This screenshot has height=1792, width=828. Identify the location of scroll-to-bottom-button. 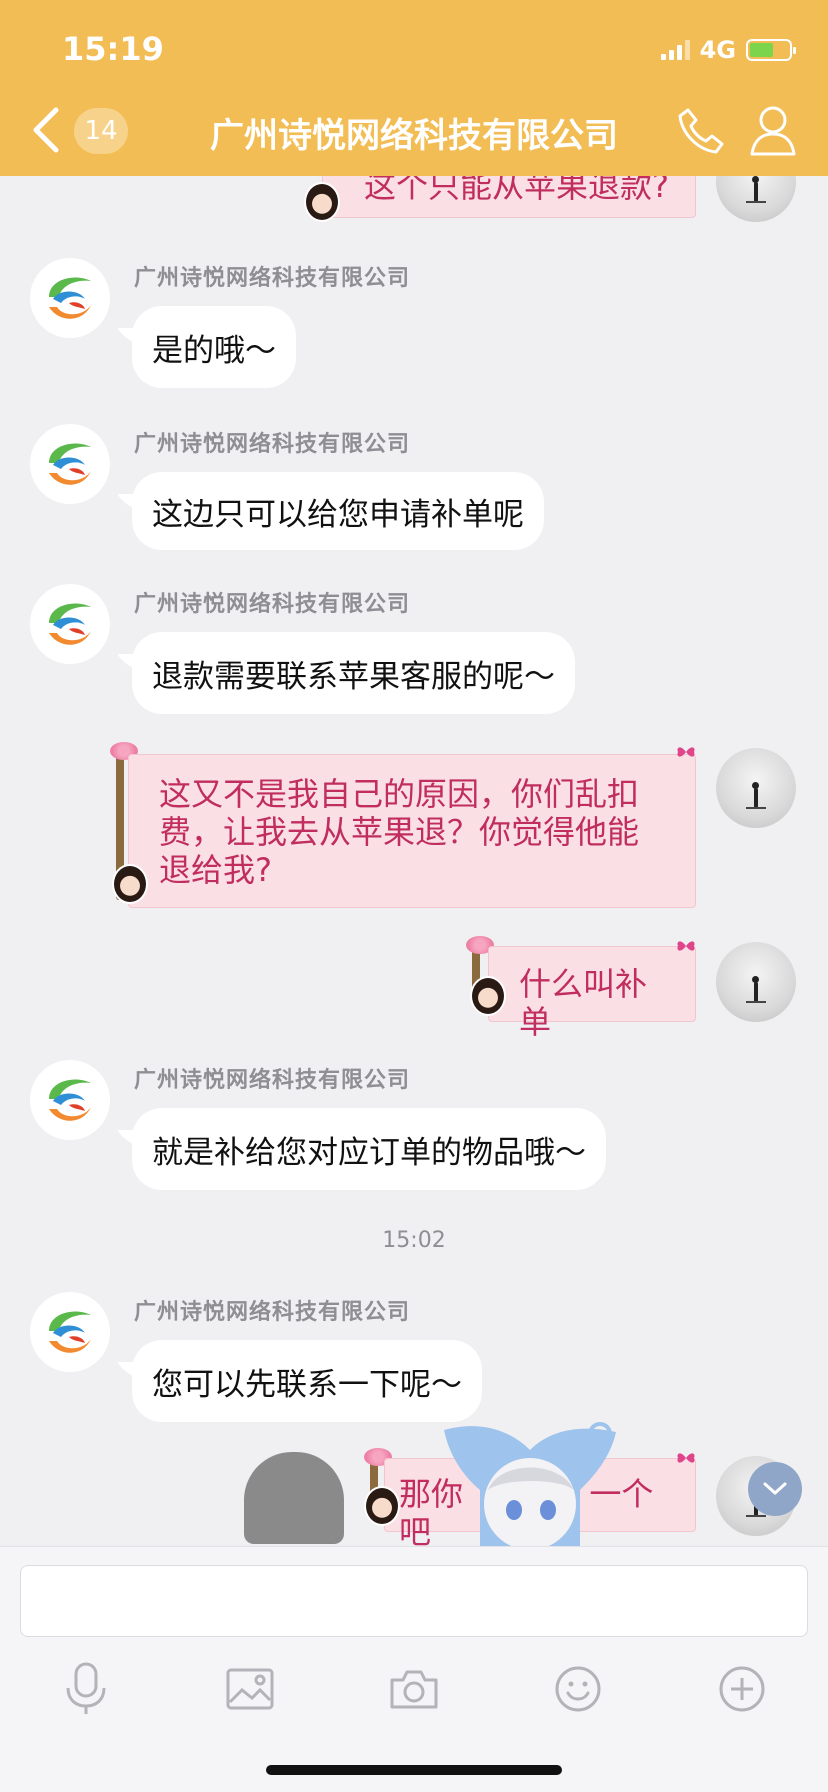
(775, 1489).